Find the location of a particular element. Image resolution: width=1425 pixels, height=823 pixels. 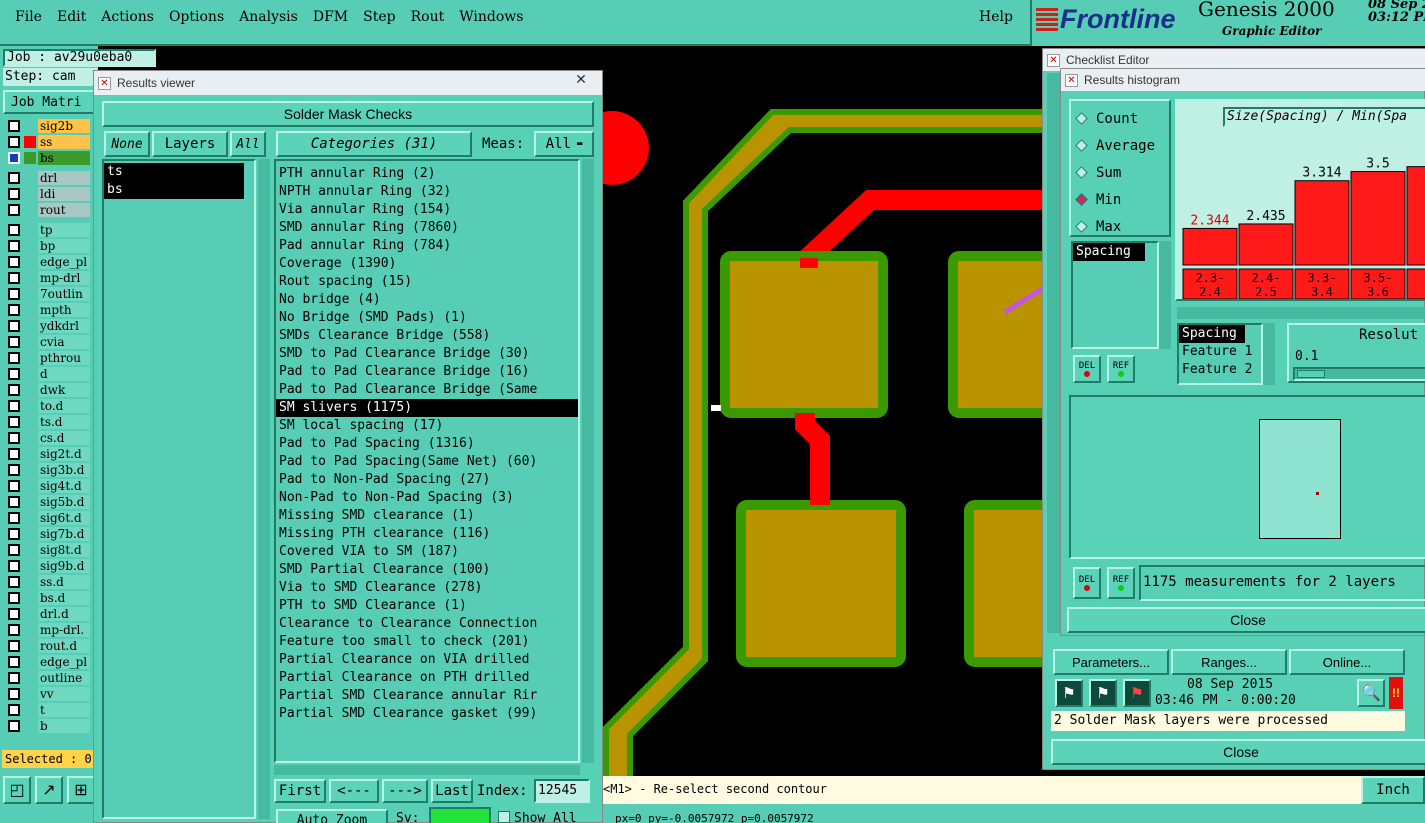

category-item: Pad annular Ring (784) is located at coordinates (427, 246).